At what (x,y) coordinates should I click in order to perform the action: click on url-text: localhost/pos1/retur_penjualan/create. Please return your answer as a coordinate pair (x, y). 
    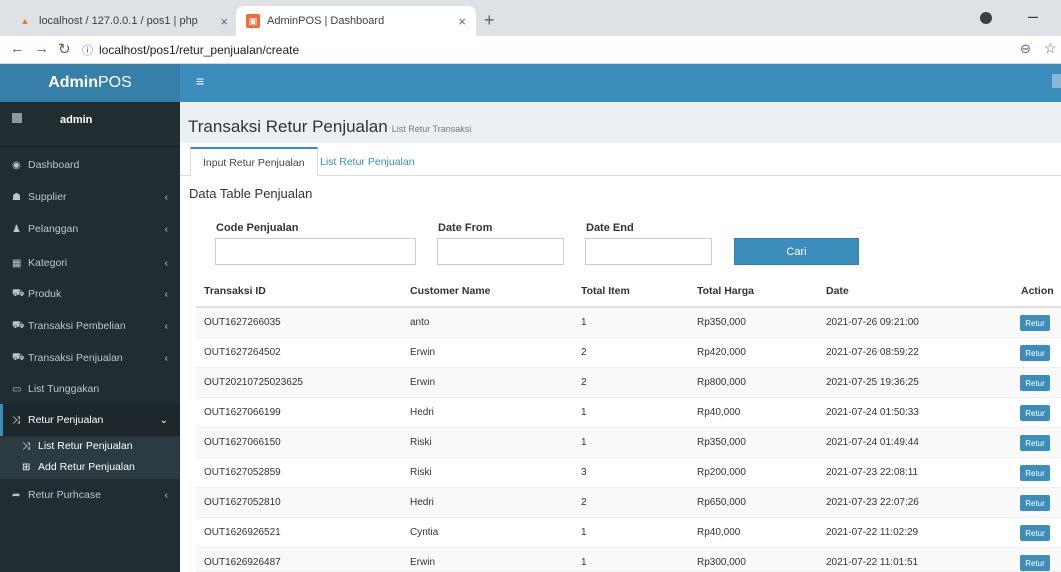
    Looking at the image, I should click on (199, 50).